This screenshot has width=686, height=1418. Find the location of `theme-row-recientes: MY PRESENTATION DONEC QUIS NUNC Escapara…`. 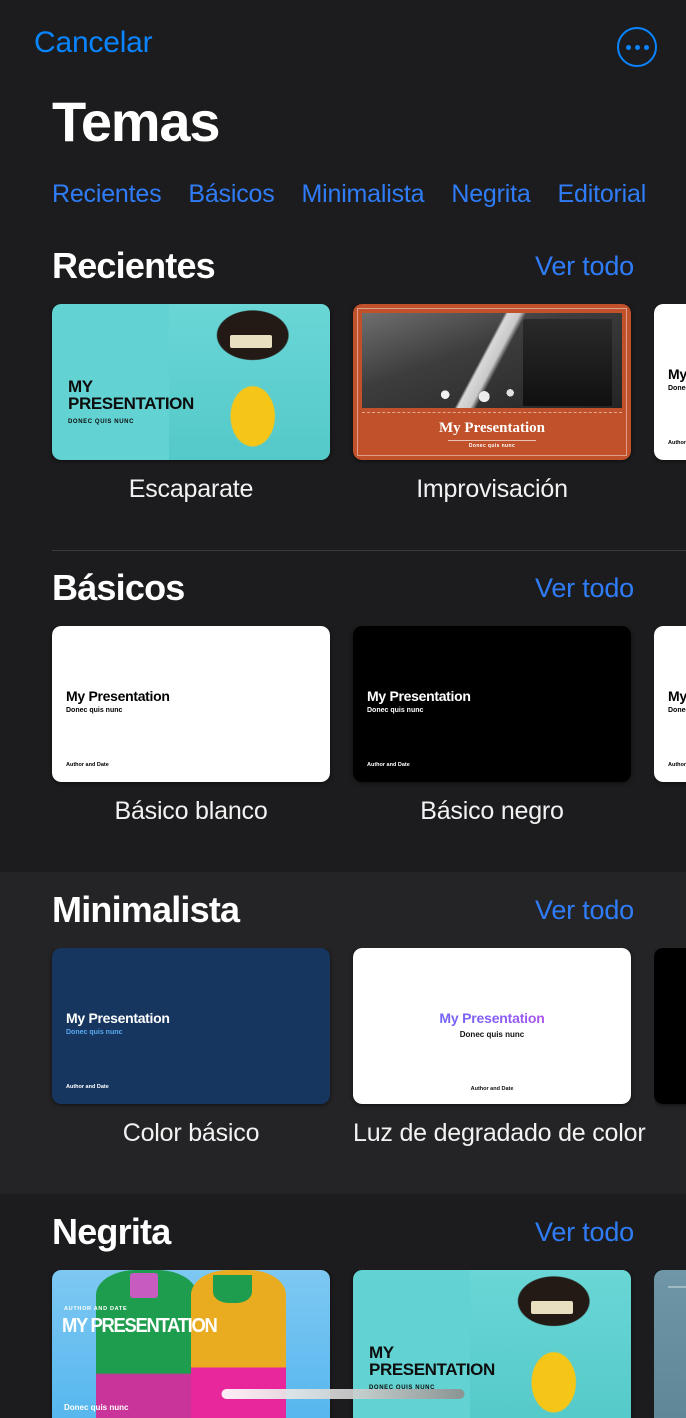

theme-row-recientes: MY PRESENTATION DONEC QUIS NUNC Escapara… is located at coordinates (343, 404).